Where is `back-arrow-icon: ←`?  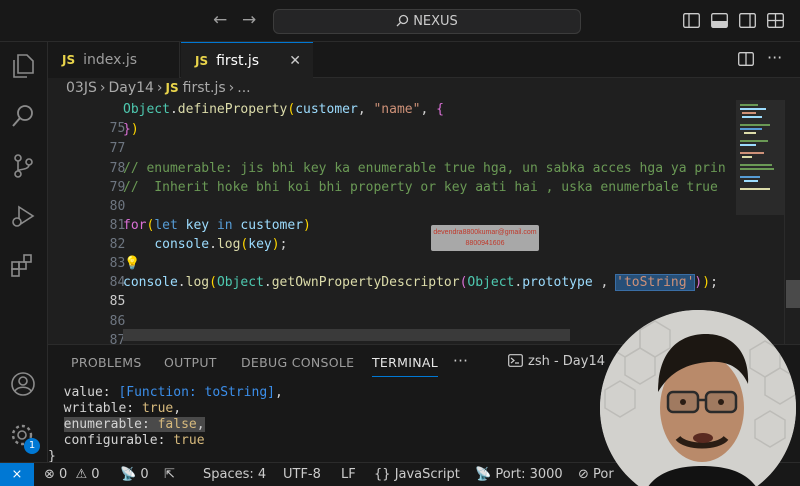
back-arrow-icon: ← is located at coordinates (220, 20).